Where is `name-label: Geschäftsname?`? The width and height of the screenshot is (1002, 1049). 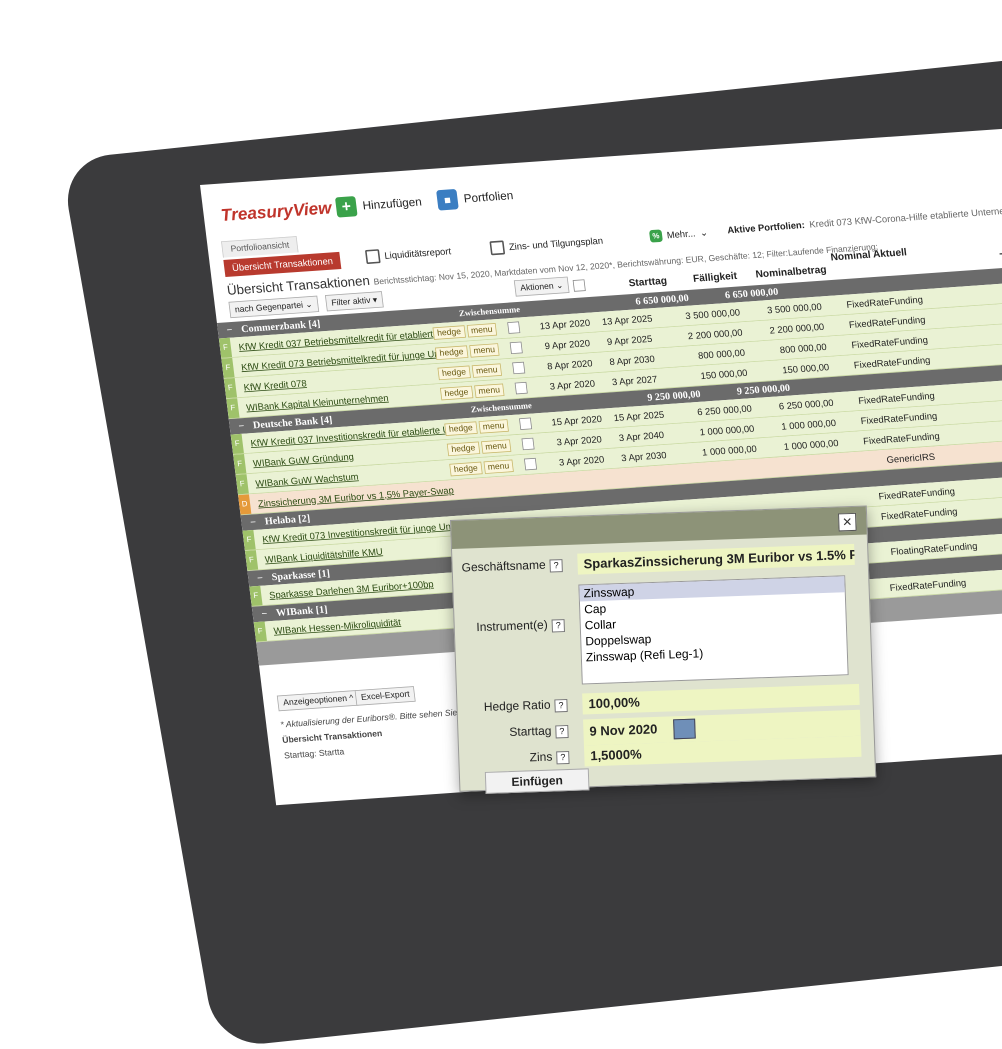 name-label: Geschäftsname? is located at coordinates (507, 566).